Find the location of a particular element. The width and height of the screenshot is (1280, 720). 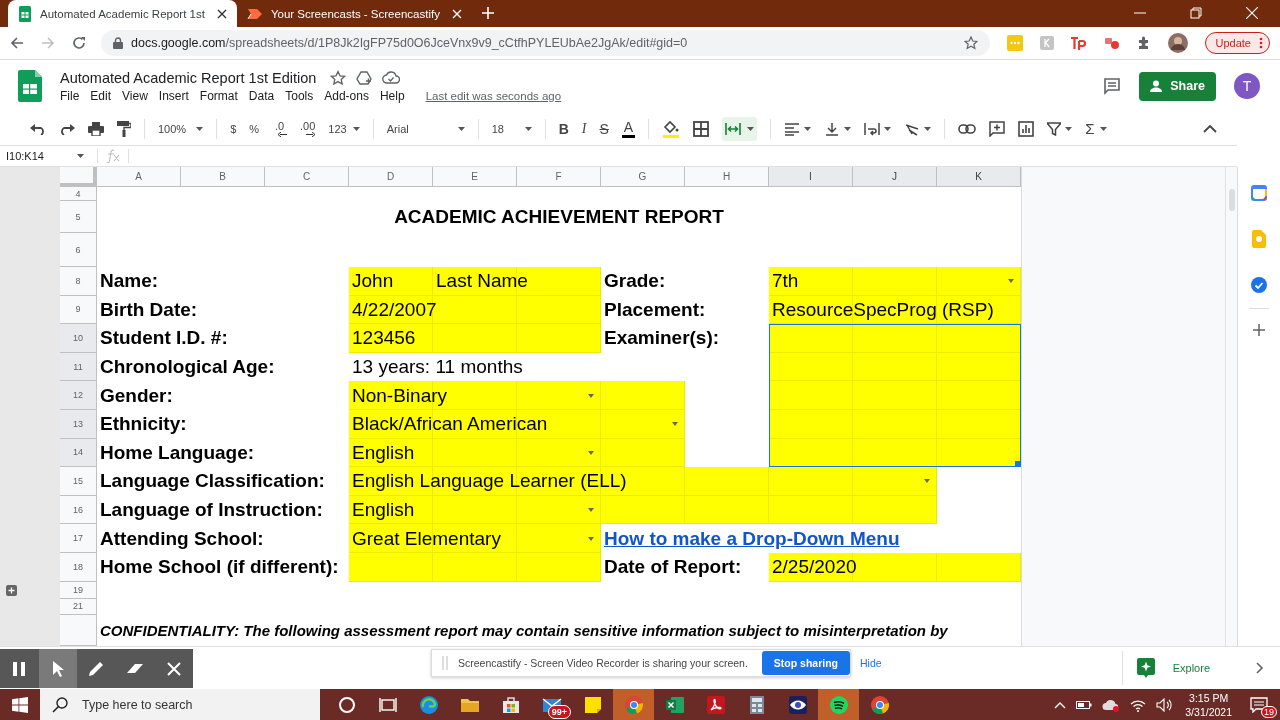

column-header: C is located at coordinates (307, 177).